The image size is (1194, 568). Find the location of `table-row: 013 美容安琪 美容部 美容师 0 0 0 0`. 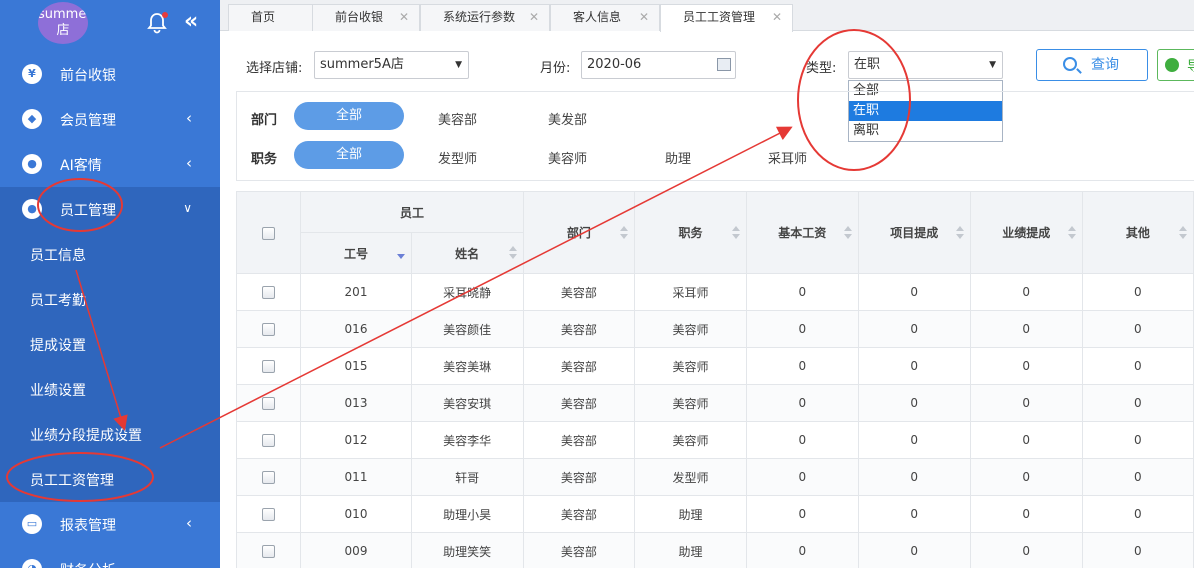

table-row: 013 美容安琪 美容部 美容师 0 0 0 0 is located at coordinates (714, 403).